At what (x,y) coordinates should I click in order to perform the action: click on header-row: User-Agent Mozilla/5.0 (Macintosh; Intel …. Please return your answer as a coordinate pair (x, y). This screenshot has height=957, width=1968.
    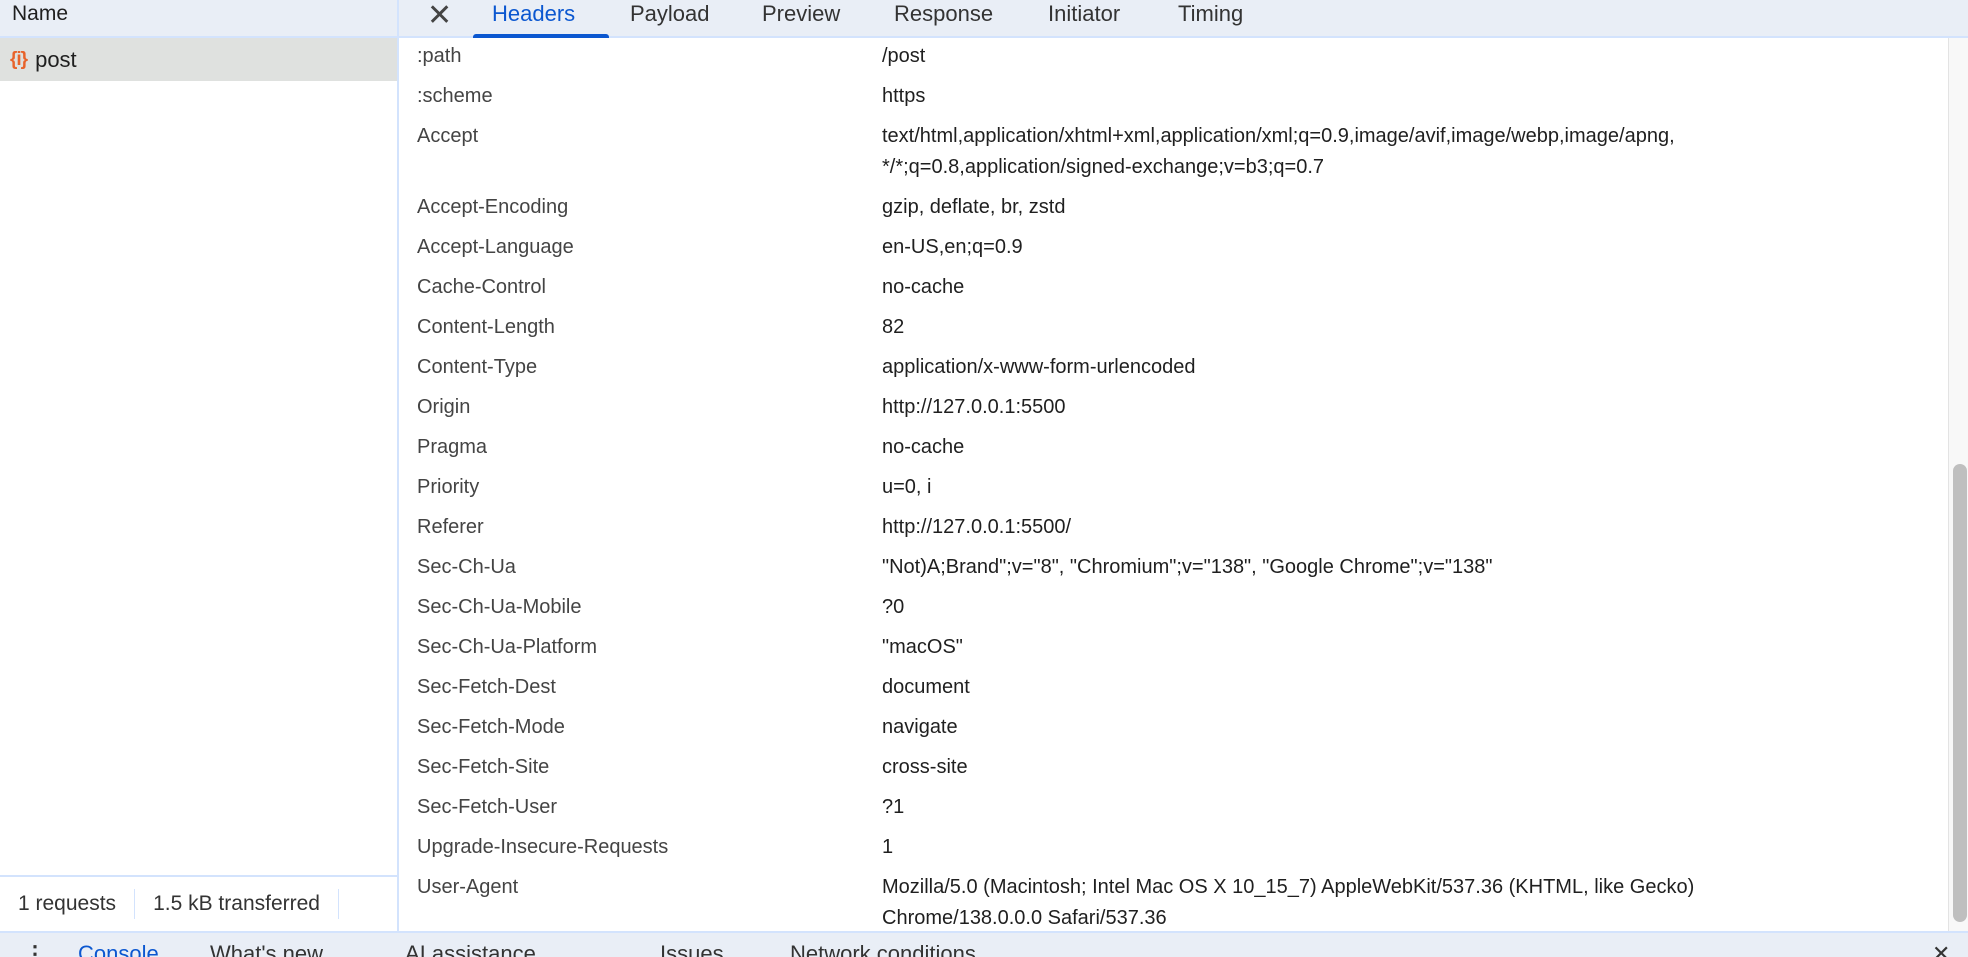
    Looking at the image, I should click on (1173, 899).